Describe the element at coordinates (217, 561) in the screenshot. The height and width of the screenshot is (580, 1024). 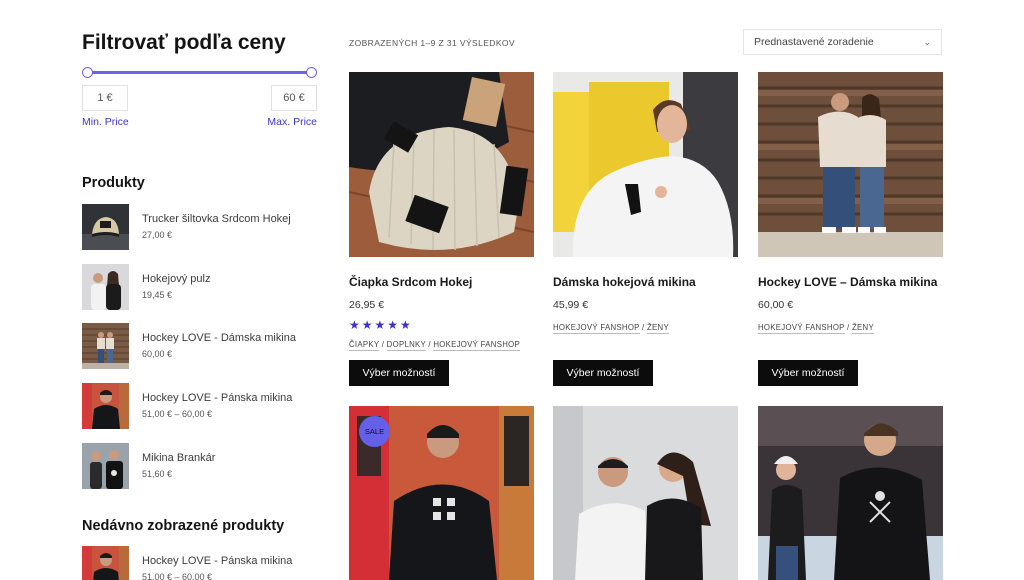
I see `recent-product-name: Hockey LOVE - Pánska mikina` at that location.